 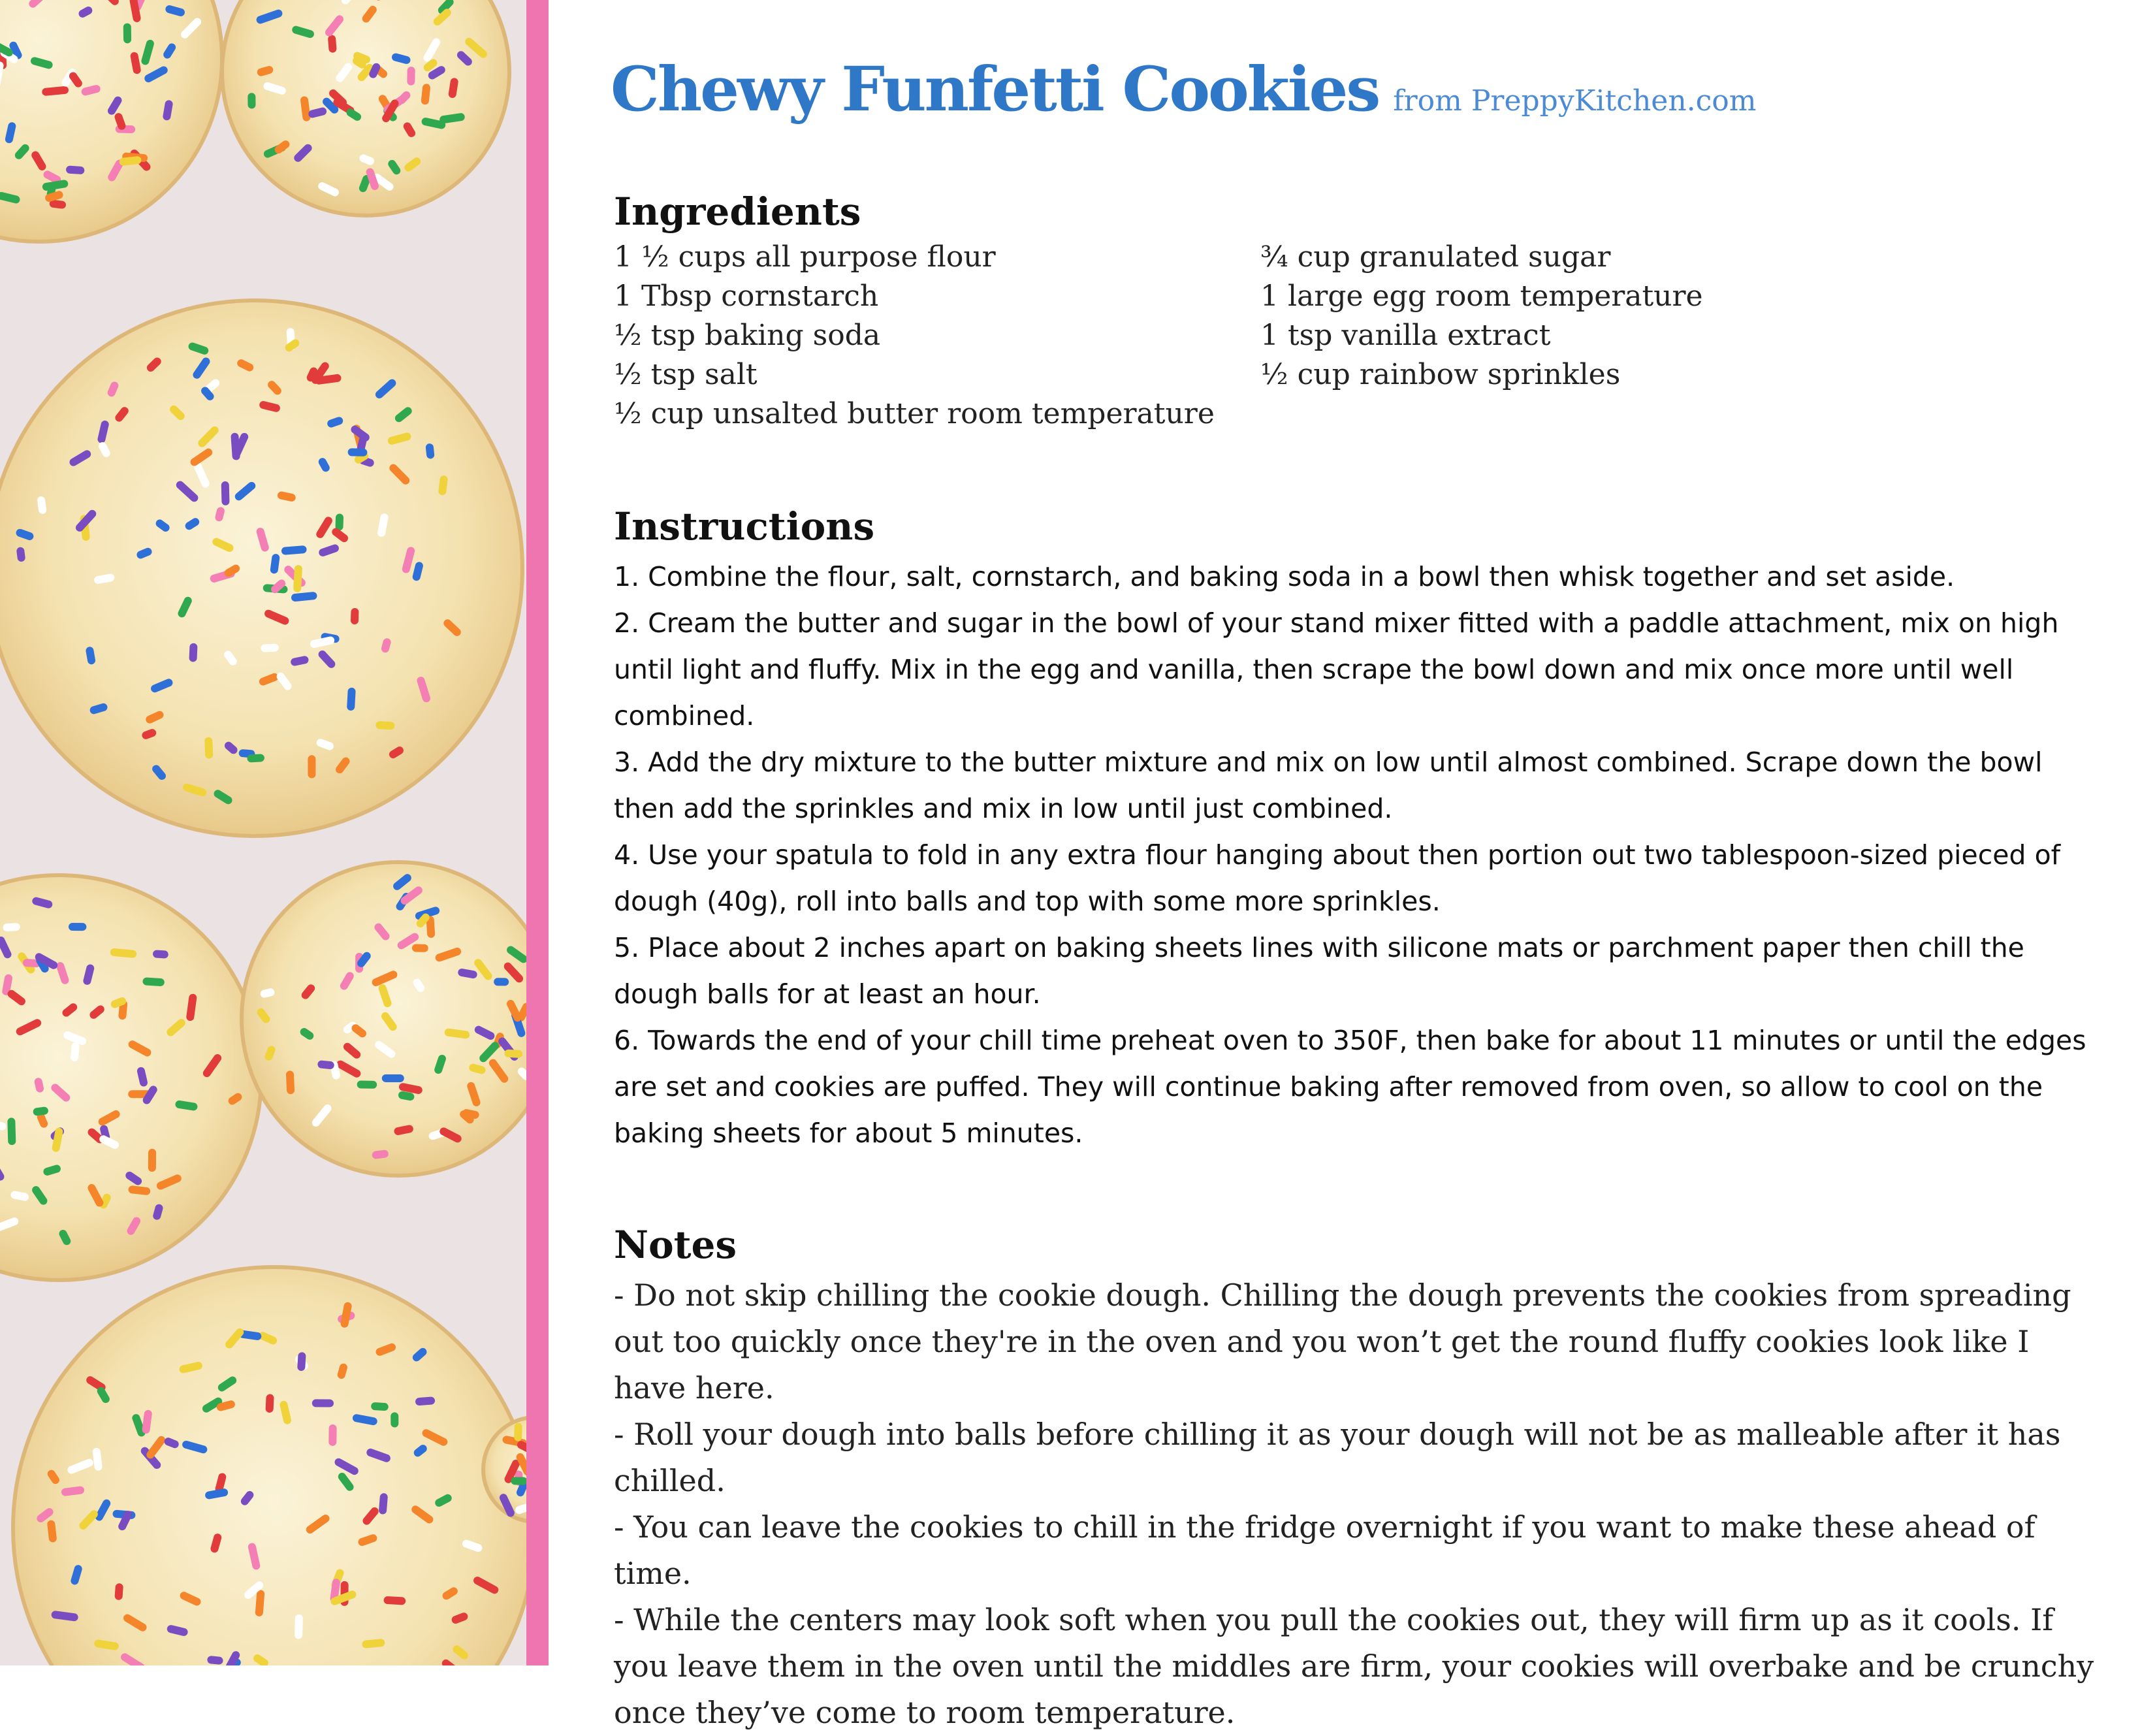 What do you see at coordinates (996, 90) in the screenshot?
I see `recipe-title: Chewy Funfetti Cookies` at bounding box center [996, 90].